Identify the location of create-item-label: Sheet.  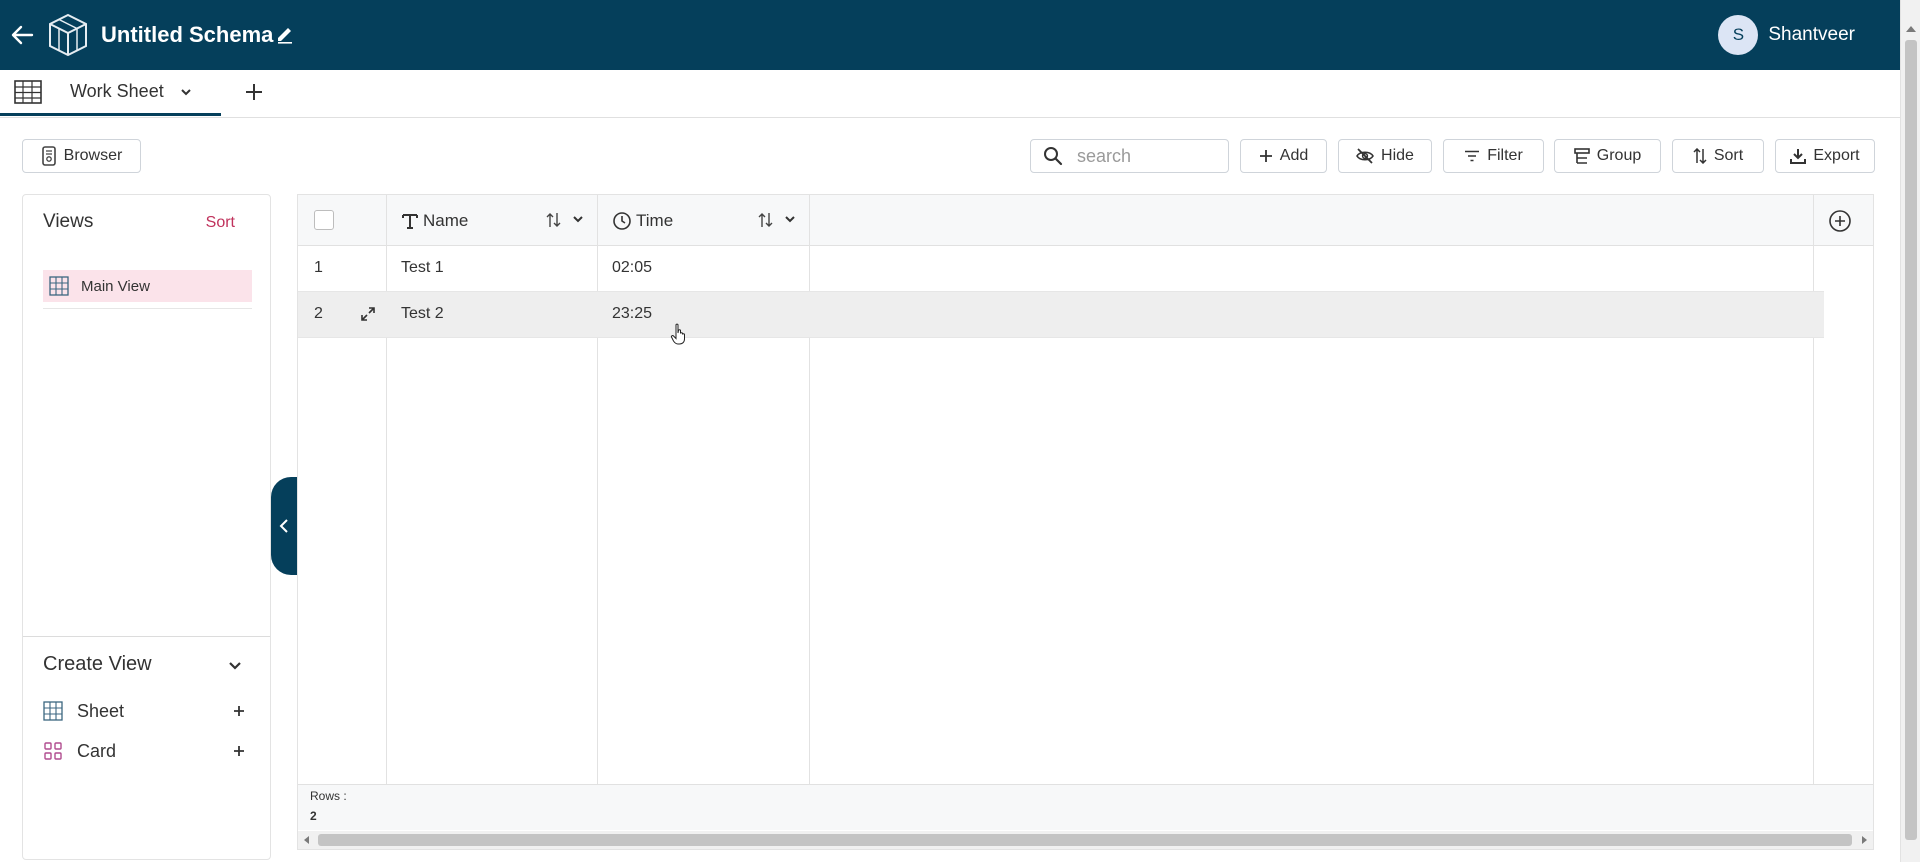
(101, 710).